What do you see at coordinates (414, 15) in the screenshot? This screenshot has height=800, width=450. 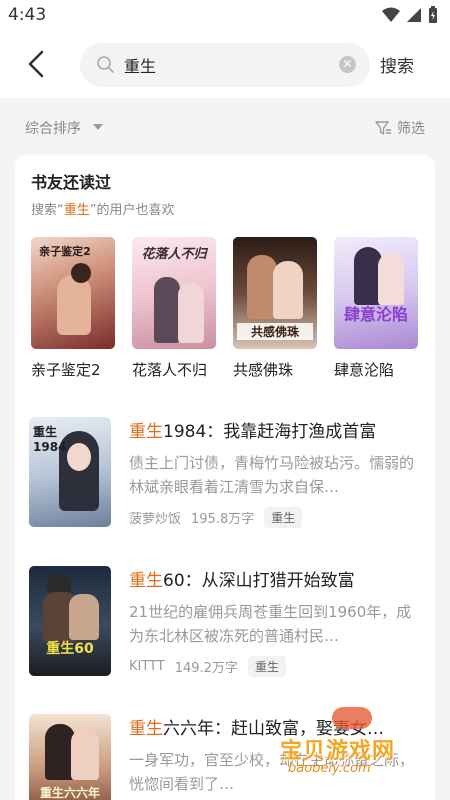 I see `signal-icon` at bounding box center [414, 15].